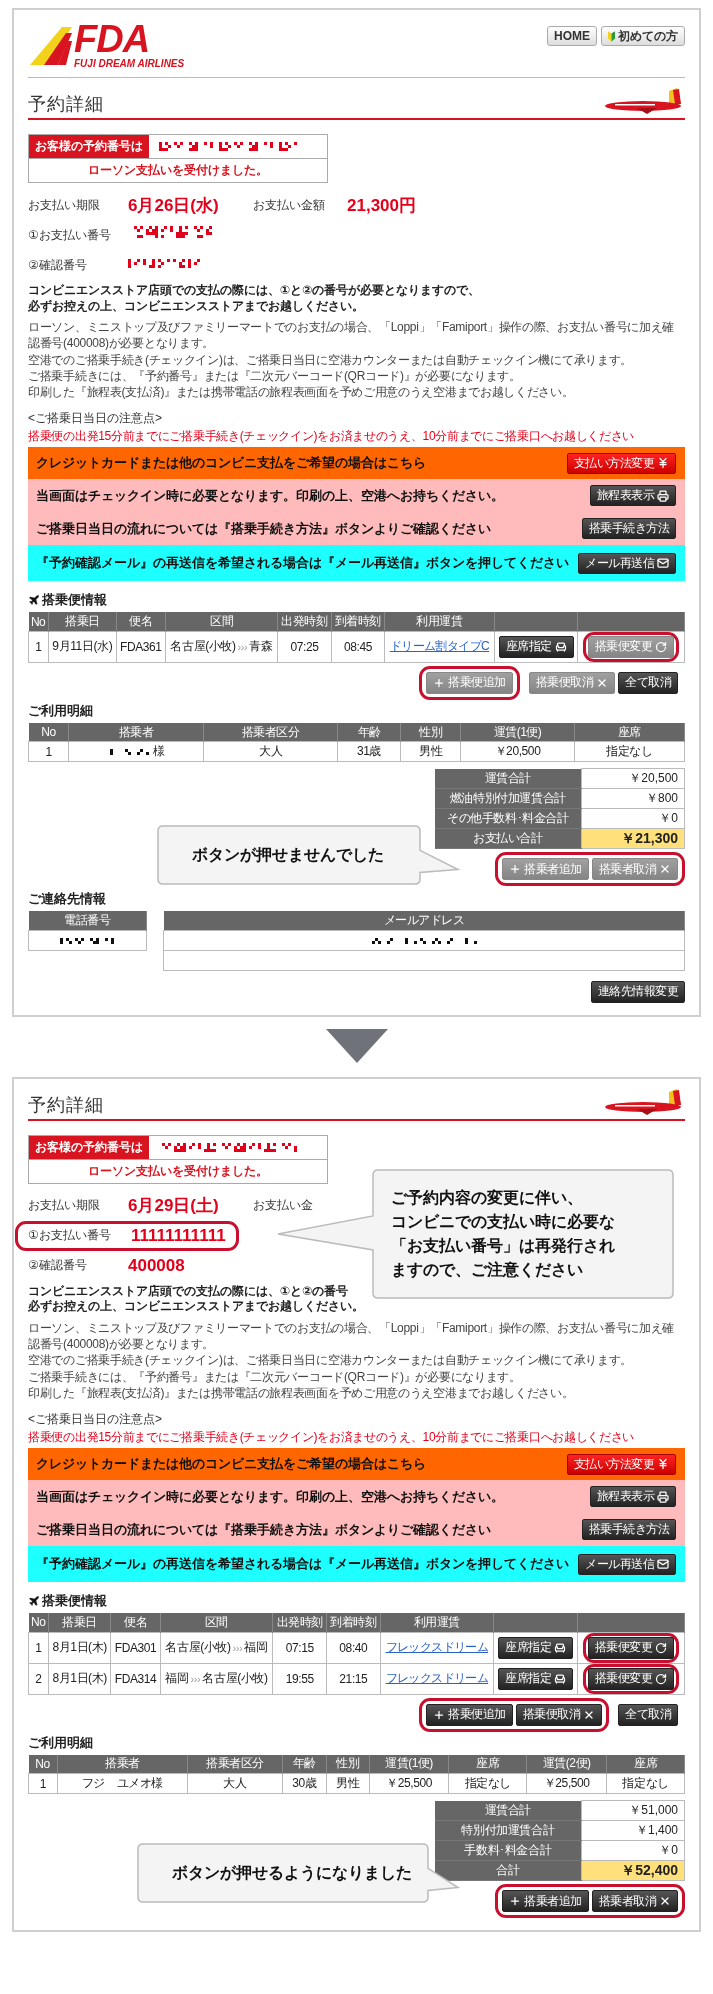 The width and height of the screenshot is (713, 1994). I want to click on contact-change-button: 連絡先情報変更, so click(637, 991).